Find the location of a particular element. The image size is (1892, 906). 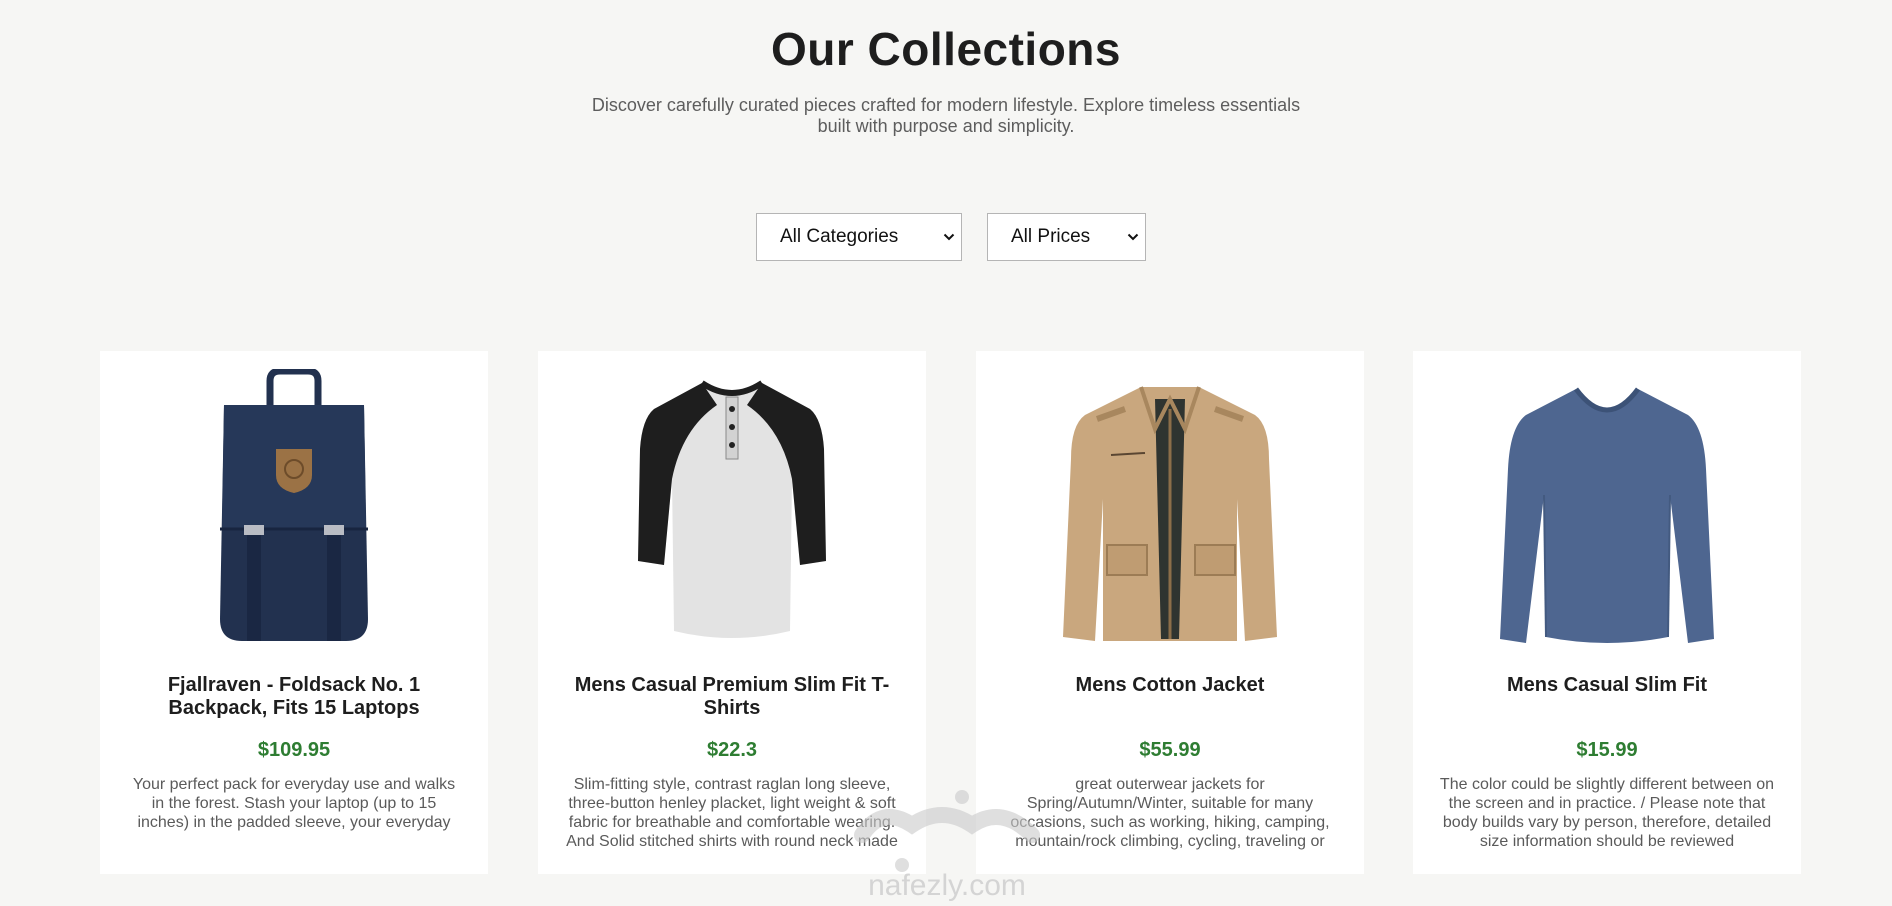

product-title: Mens Casual Slim Fit is located at coordinates (1607, 685).